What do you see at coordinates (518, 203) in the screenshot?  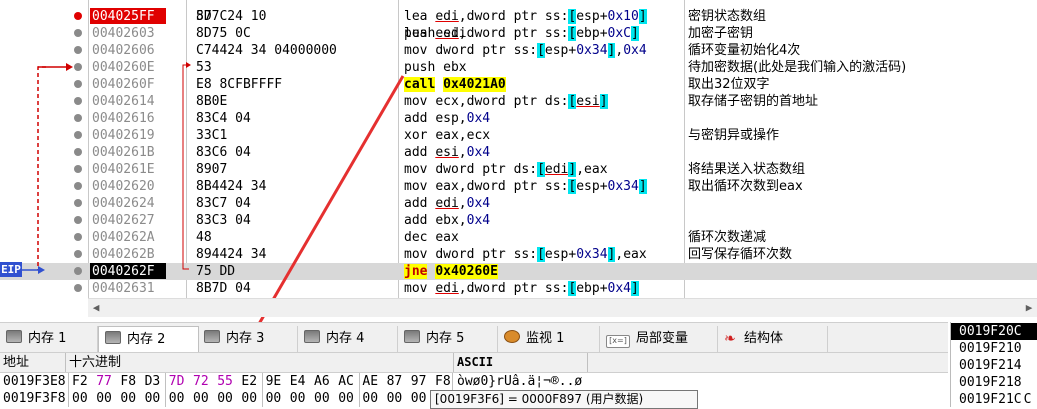 I see `disasm-row: 00402624 83C7 04 add edi,0x4` at bounding box center [518, 203].